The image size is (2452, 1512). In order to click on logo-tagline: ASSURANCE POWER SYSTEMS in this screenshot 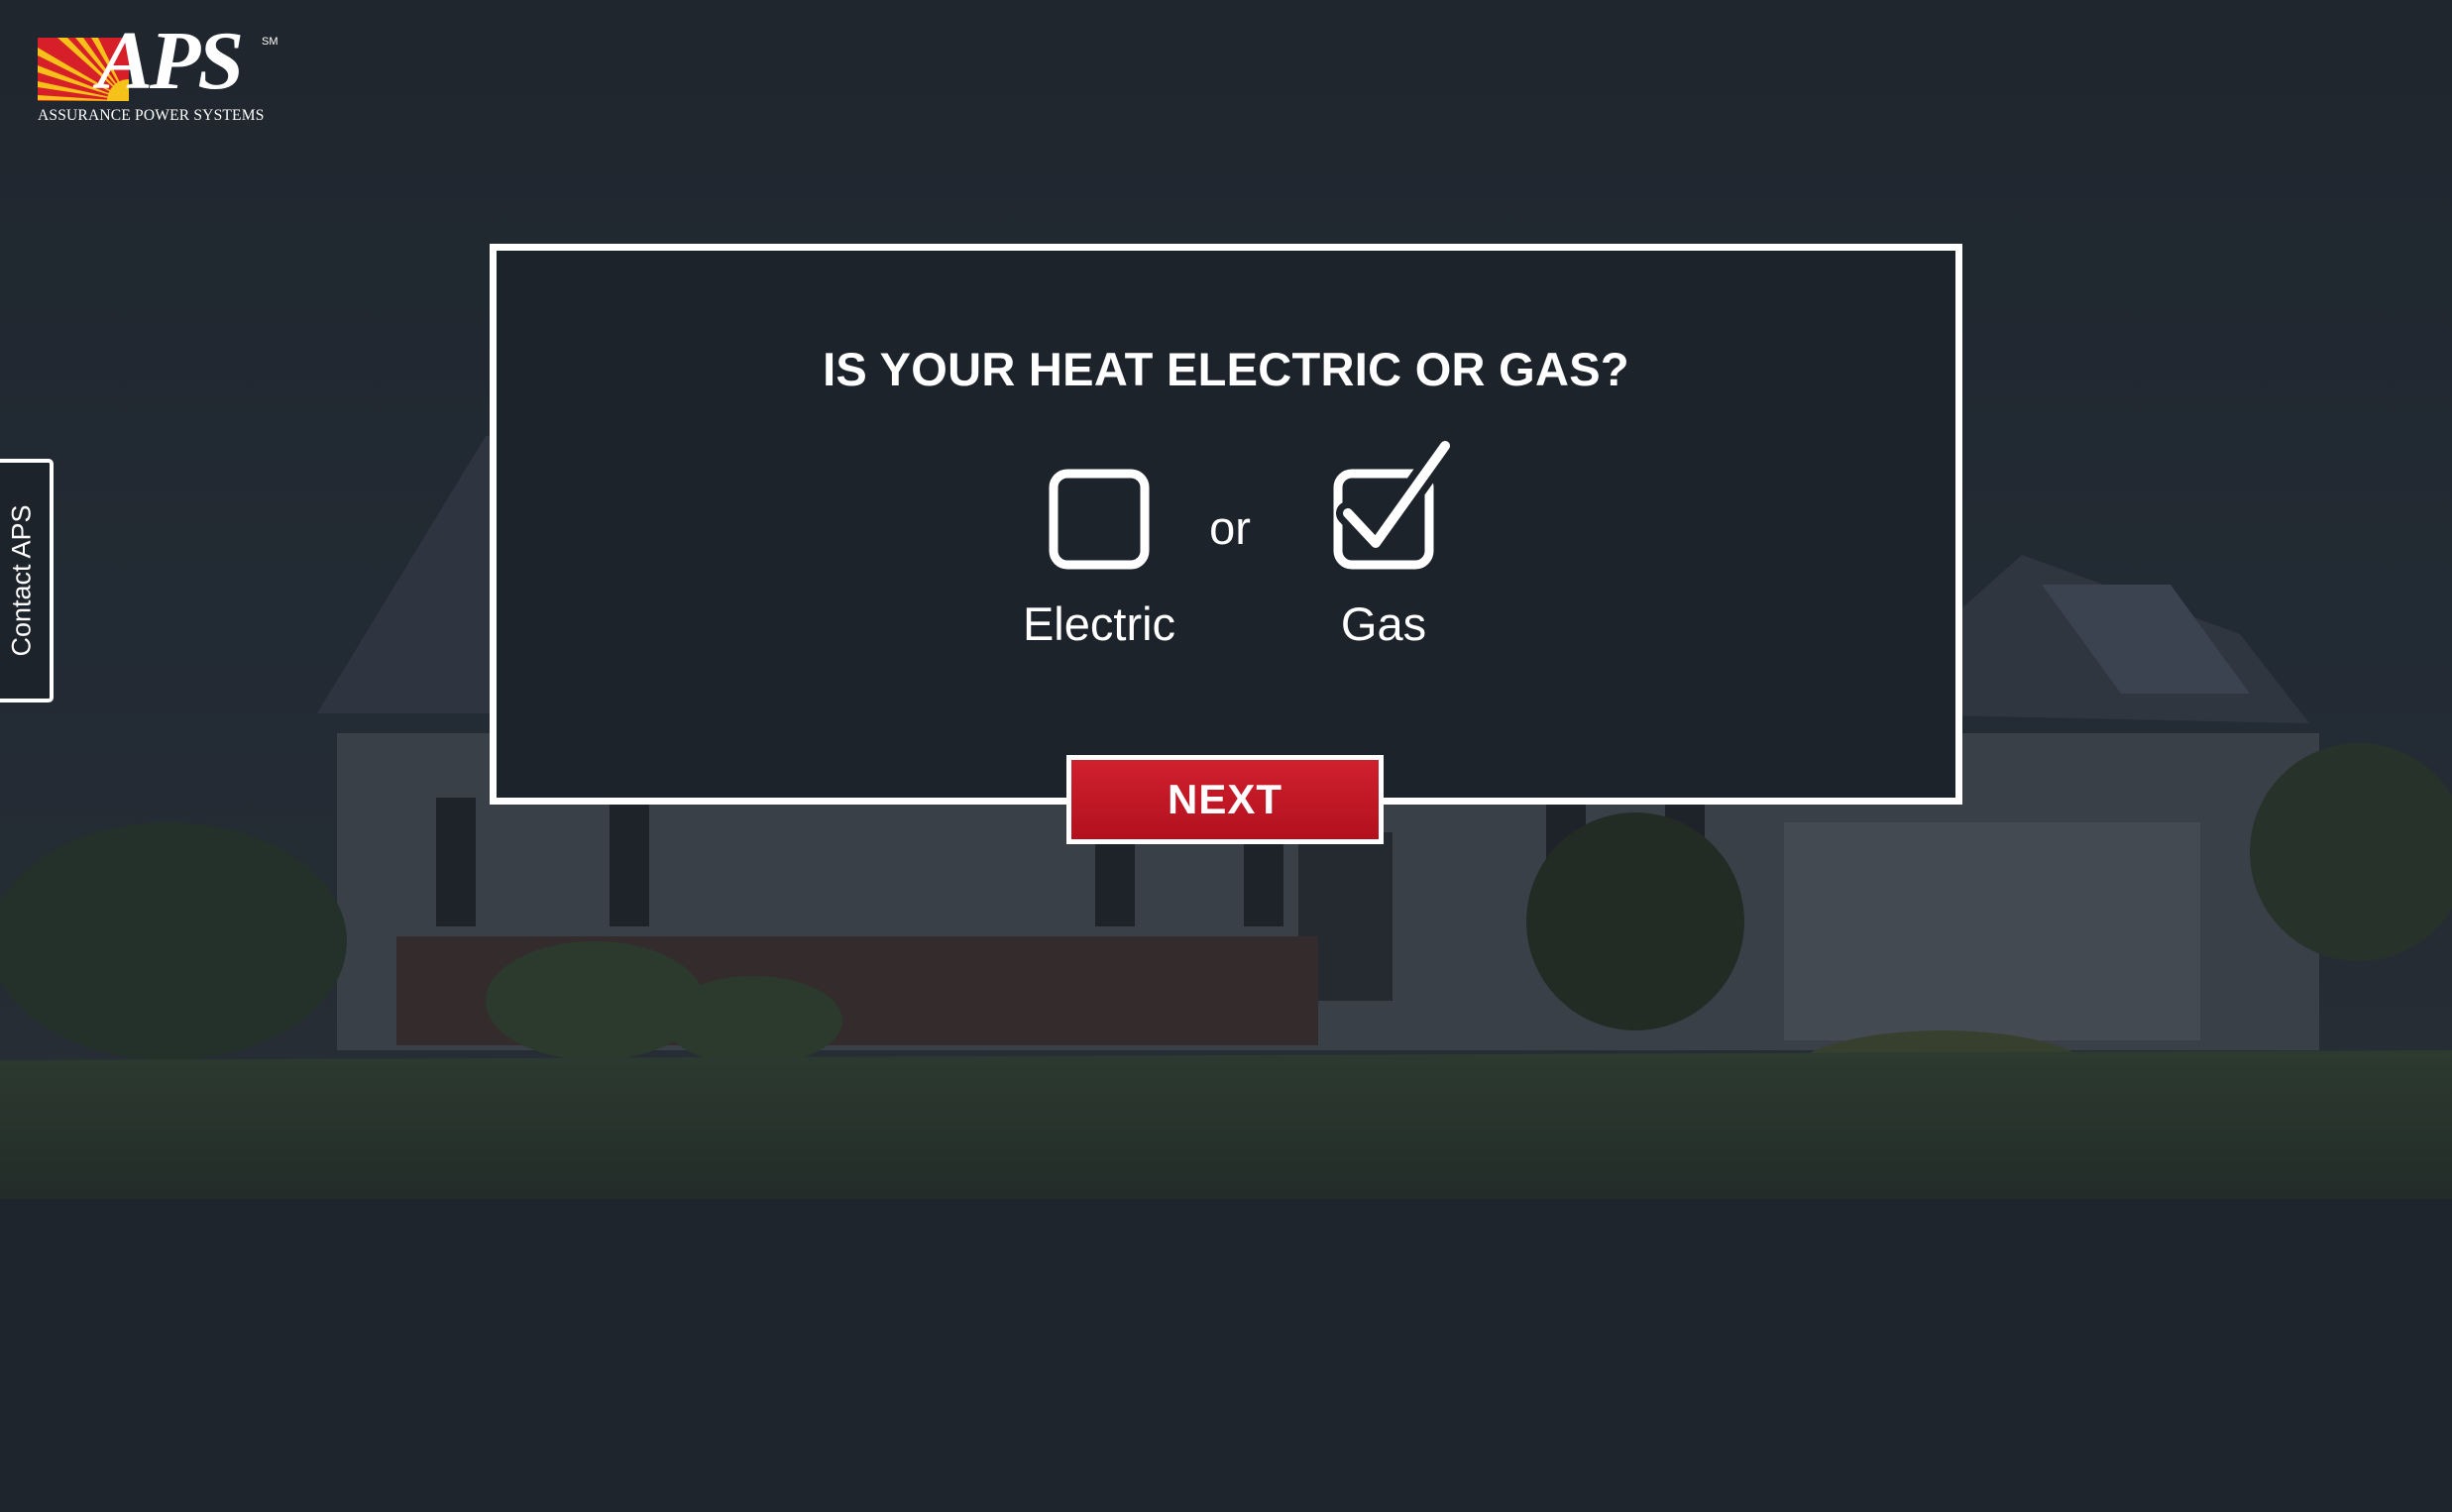, I will do `click(151, 115)`.